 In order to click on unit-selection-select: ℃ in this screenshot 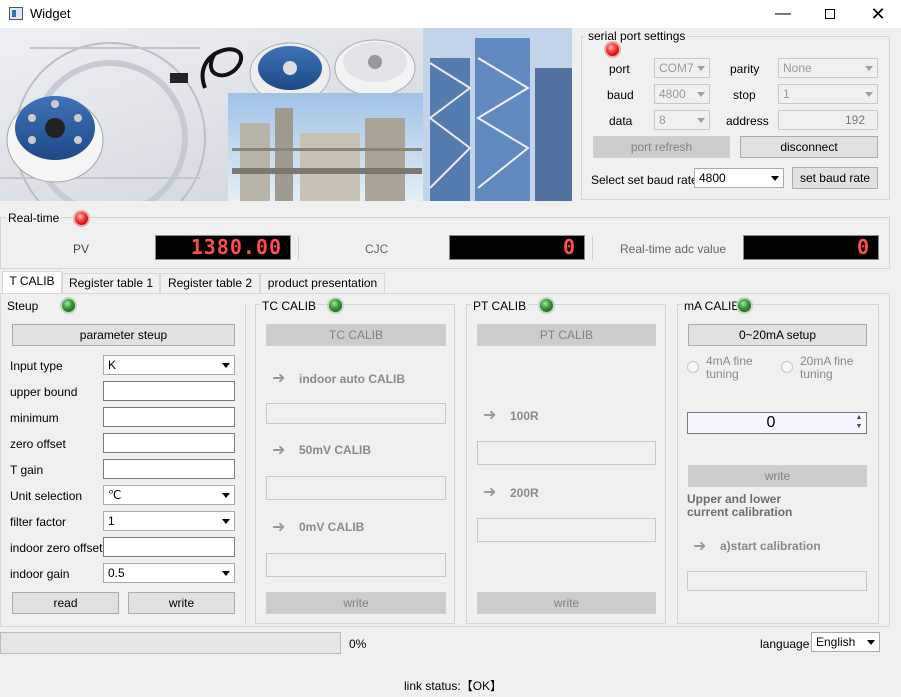, I will do `click(169, 495)`.